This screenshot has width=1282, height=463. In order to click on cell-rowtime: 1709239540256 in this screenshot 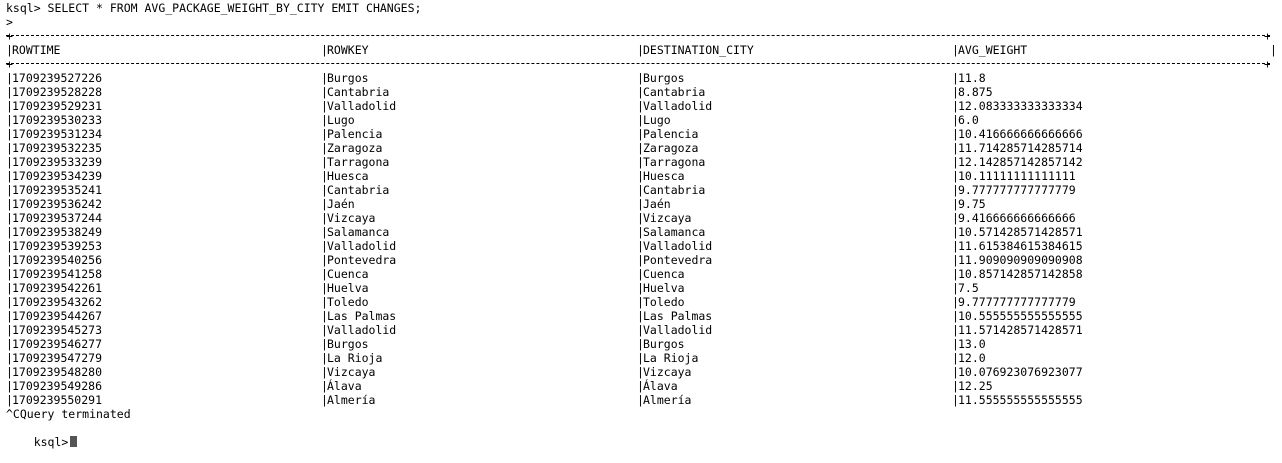, I will do `click(57, 260)`.